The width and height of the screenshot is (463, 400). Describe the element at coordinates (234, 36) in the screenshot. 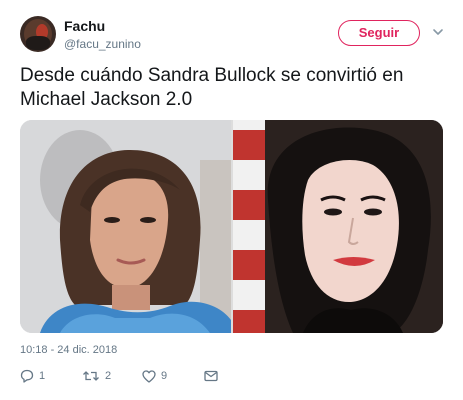

I see `tweet-header: Fachu @facu_zunino Seguir` at that location.